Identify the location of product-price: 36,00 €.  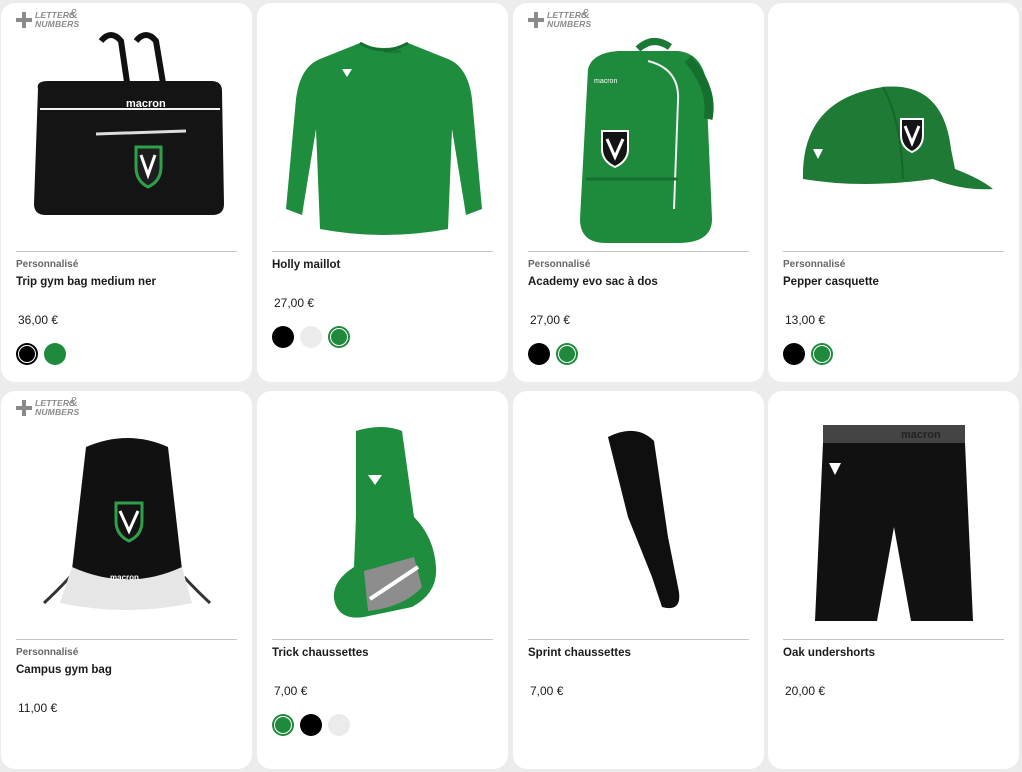
(38, 320).